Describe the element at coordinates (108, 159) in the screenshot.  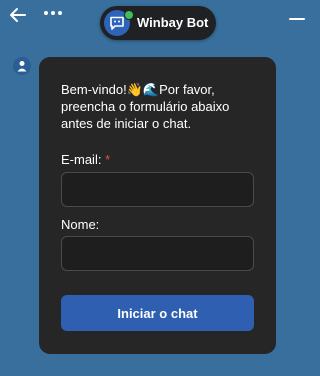
I see `required-mark: *` at that location.